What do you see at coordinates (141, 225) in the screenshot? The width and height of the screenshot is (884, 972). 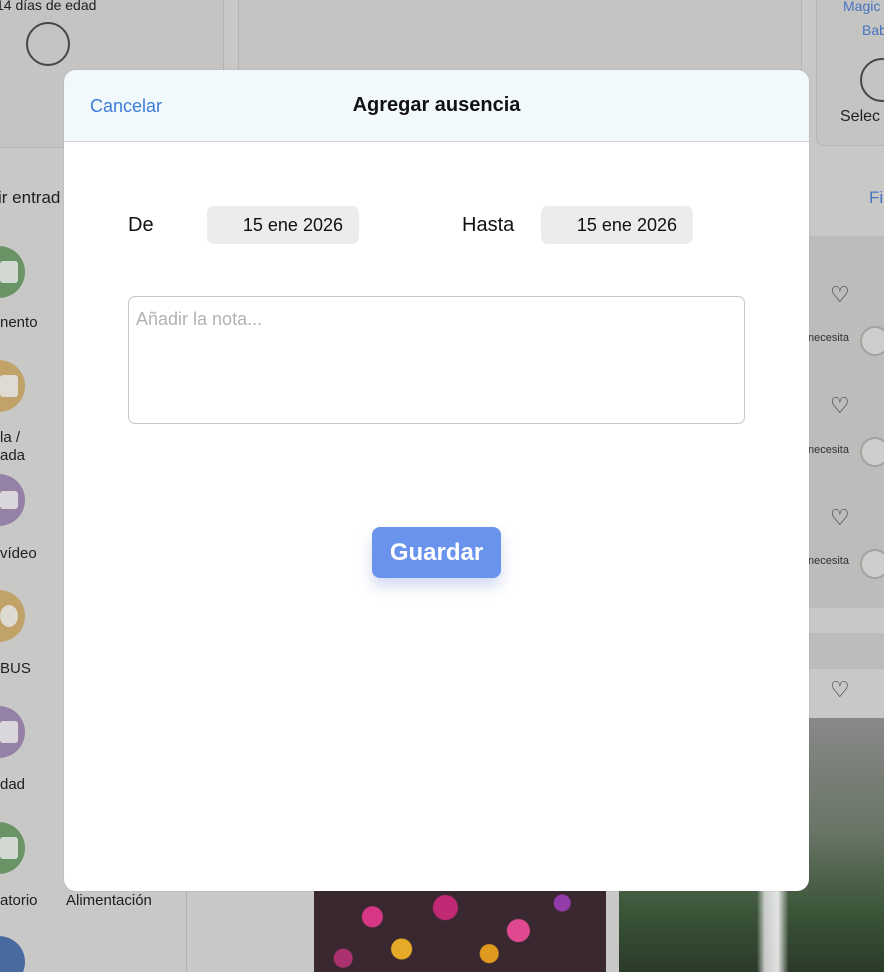 I see `from-label: De` at bounding box center [141, 225].